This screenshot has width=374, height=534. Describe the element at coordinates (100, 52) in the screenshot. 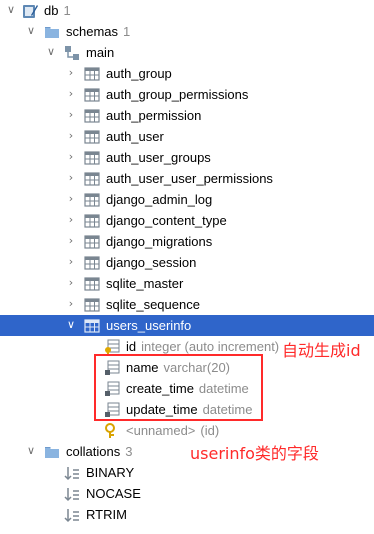

I see `main-label: main` at that location.